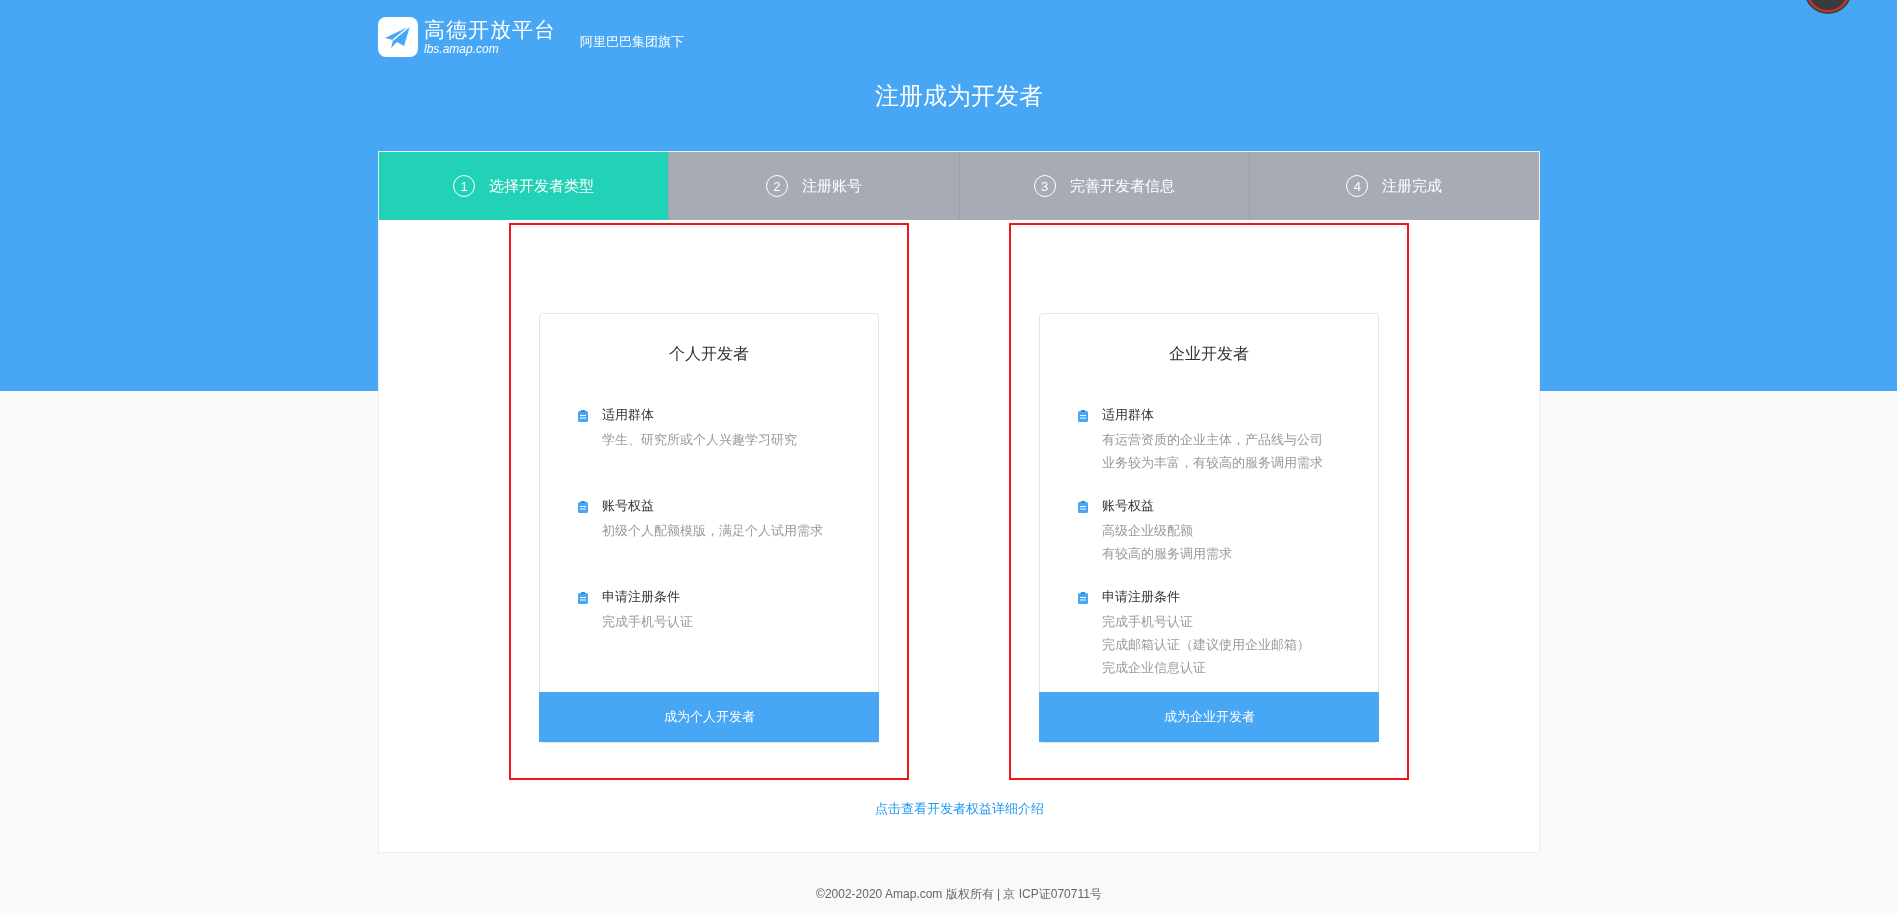  What do you see at coordinates (1206, 645) in the screenshot?
I see `section-text: 完成邮箱认证（建议使用企业邮箱）` at bounding box center [1206, 645].